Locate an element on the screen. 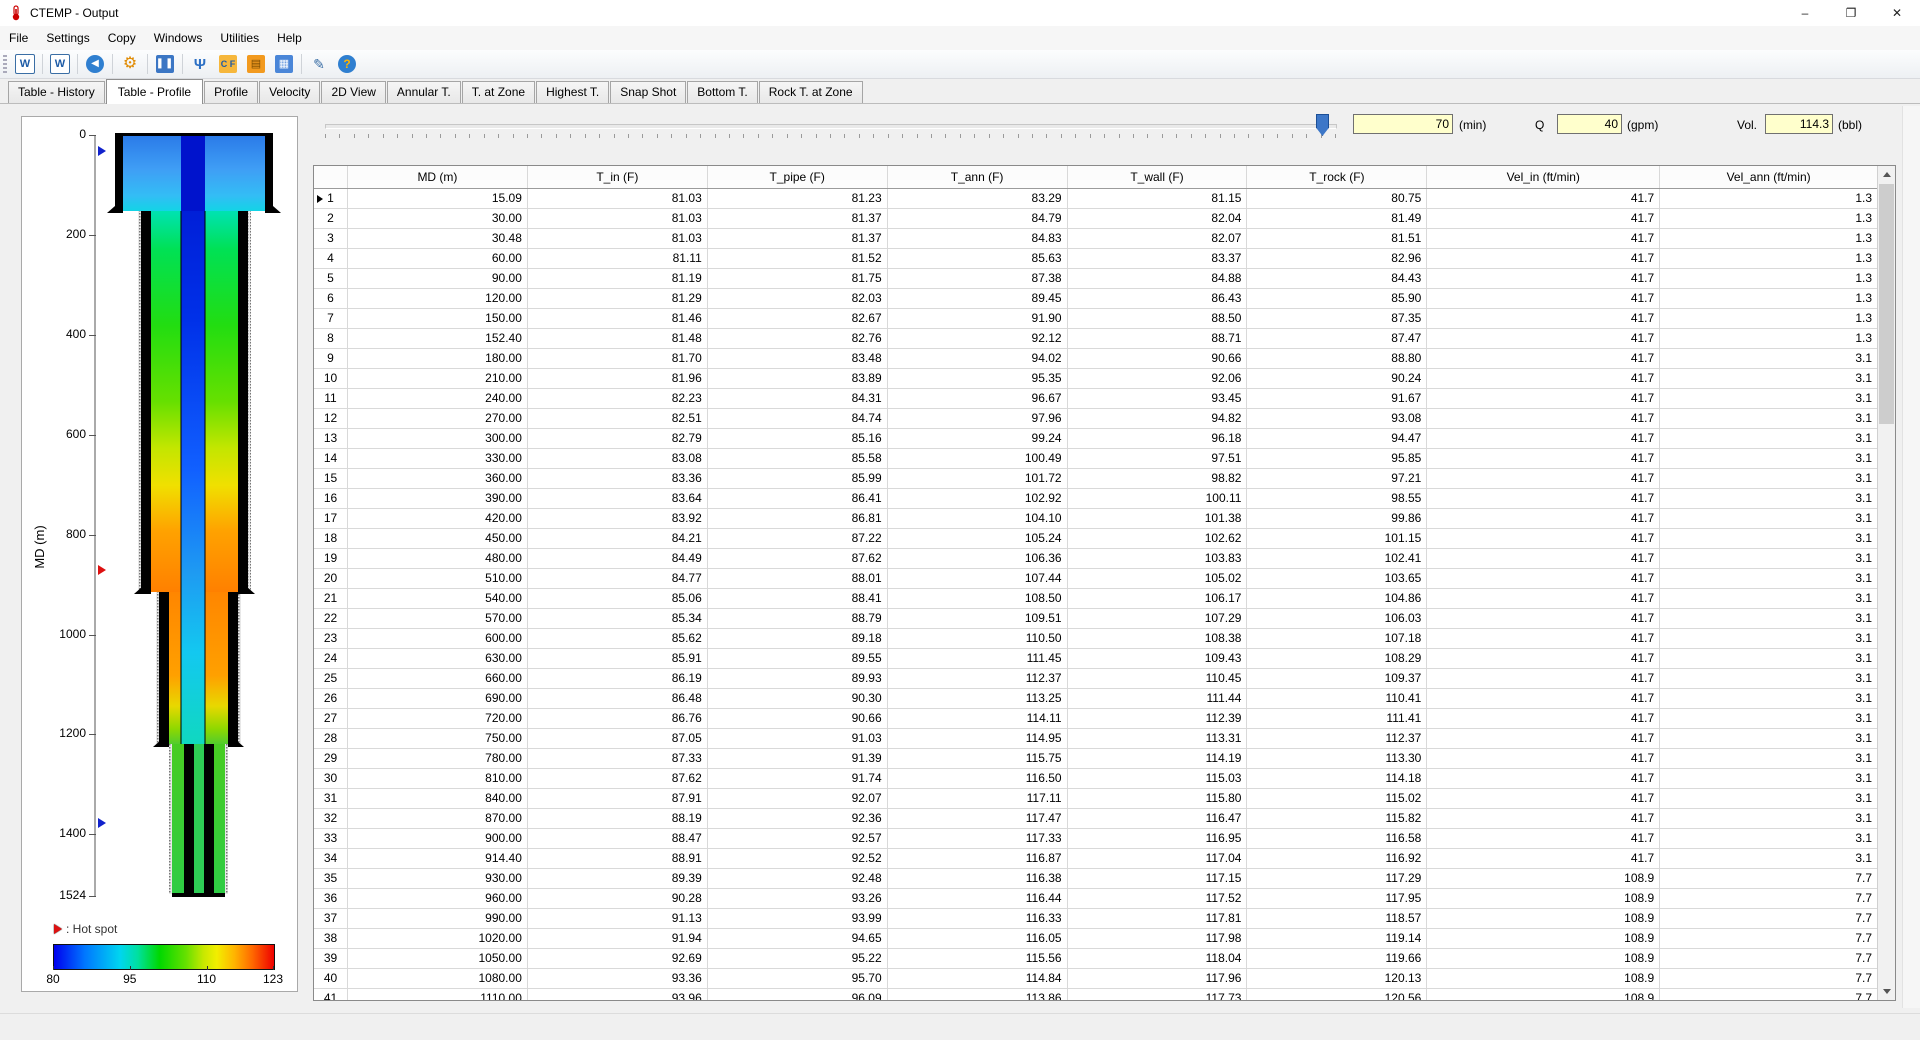 The width and height of the screenshot is (1920, 1040). scroll-up-button is located at coordinates (1886, 174).